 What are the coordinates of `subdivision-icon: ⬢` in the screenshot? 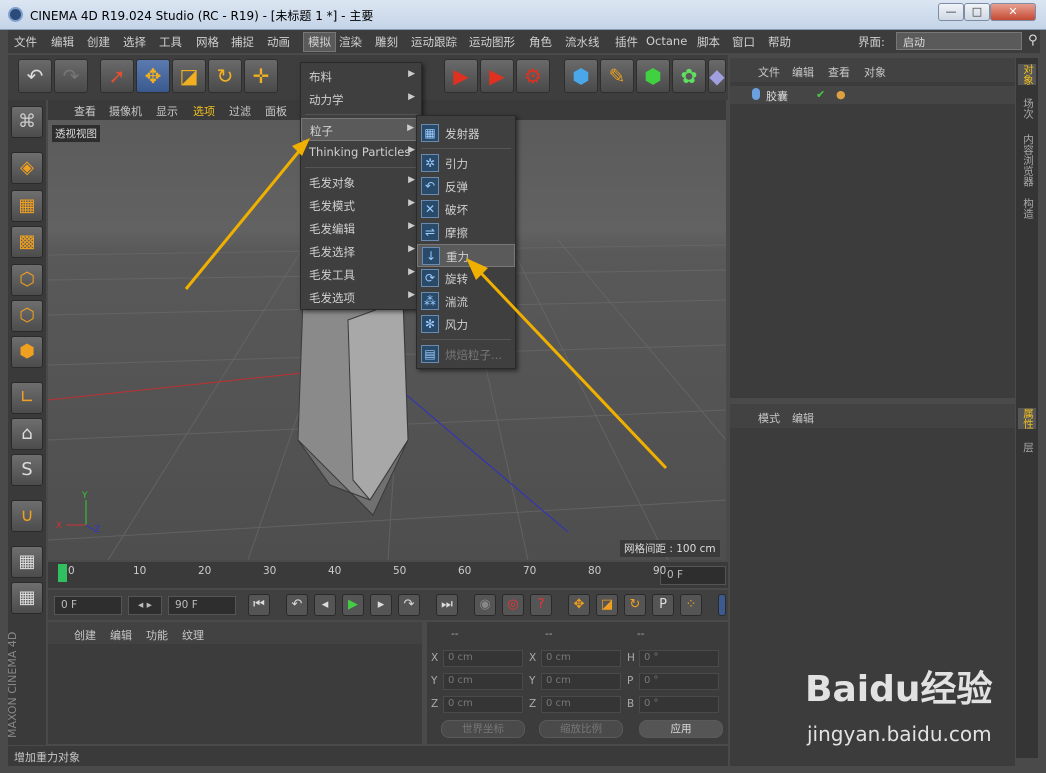 It's located at (653, 76).